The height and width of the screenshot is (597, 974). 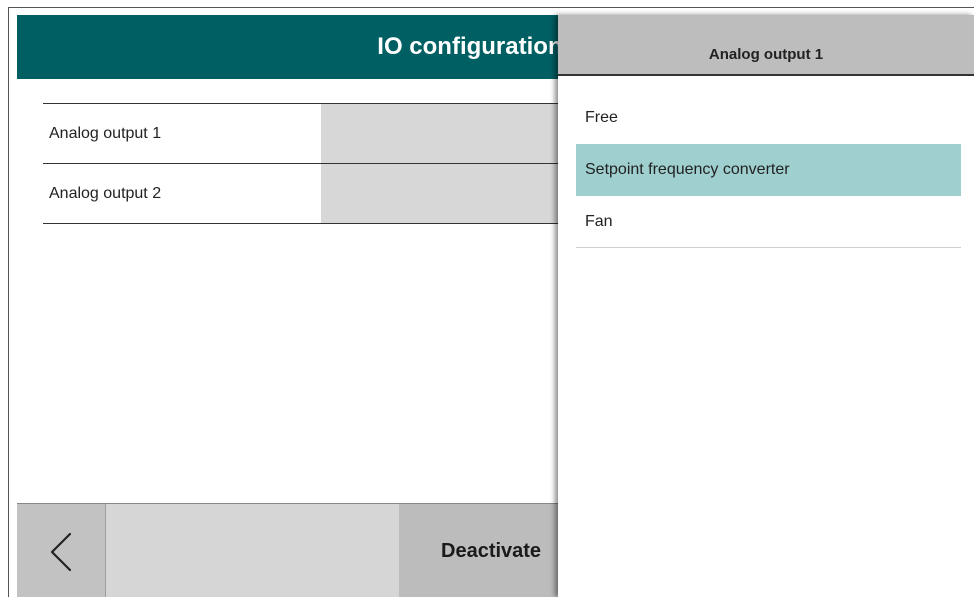 I want to click on chevron-left-icon, so click(x=61, y=552).